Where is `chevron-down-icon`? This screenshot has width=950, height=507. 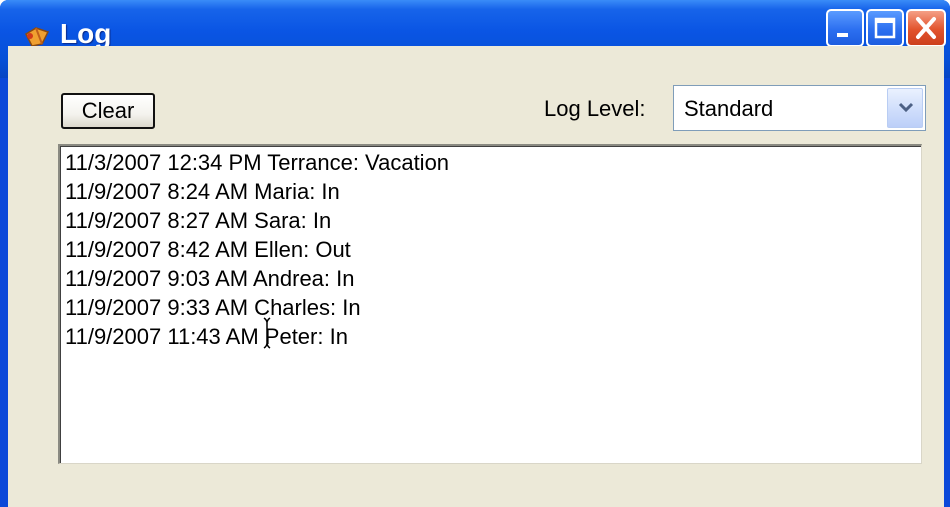 chevron-down-icon is located at coordinates (906, 107).